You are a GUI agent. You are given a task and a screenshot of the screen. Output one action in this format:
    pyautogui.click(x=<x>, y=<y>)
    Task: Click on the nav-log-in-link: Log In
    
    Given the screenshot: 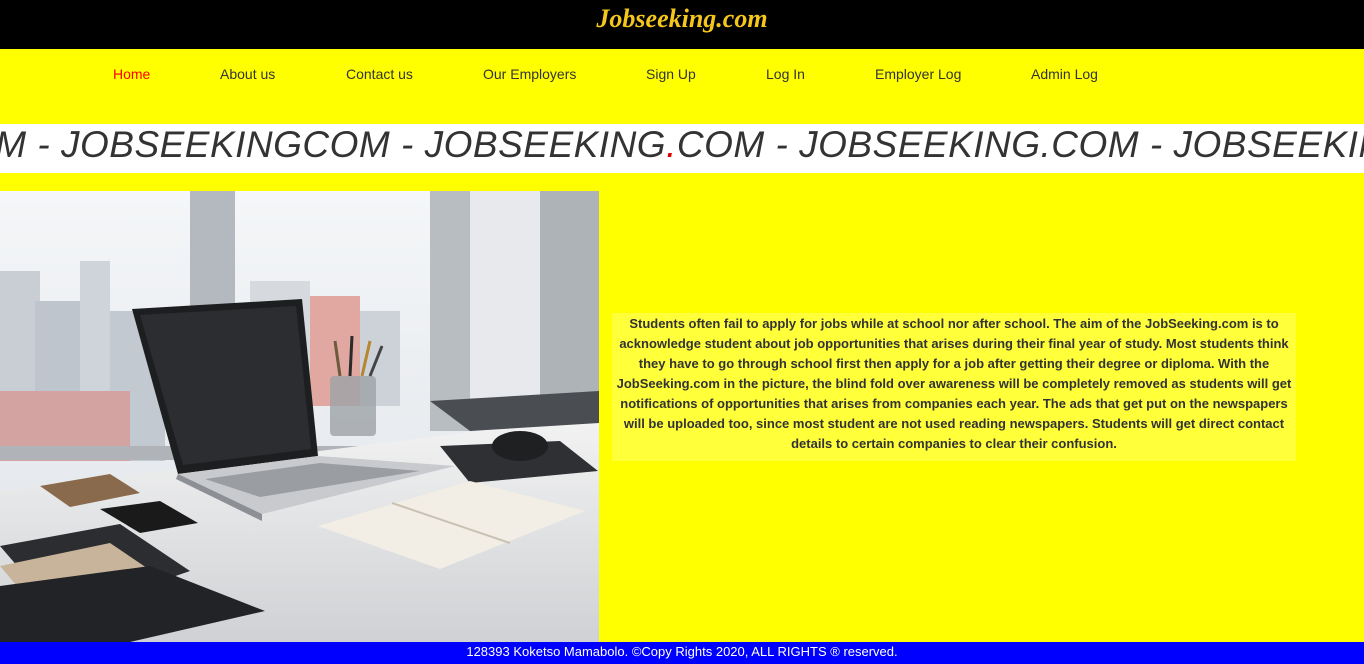 What is the action you would take?
    pyautogui.click(x=785, y=74)
    